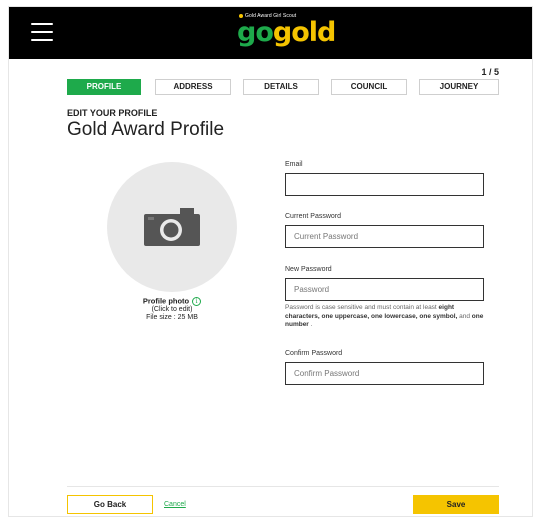 This screenshot has width=541, height=523. I want to click on email-field, so click(384, 184).